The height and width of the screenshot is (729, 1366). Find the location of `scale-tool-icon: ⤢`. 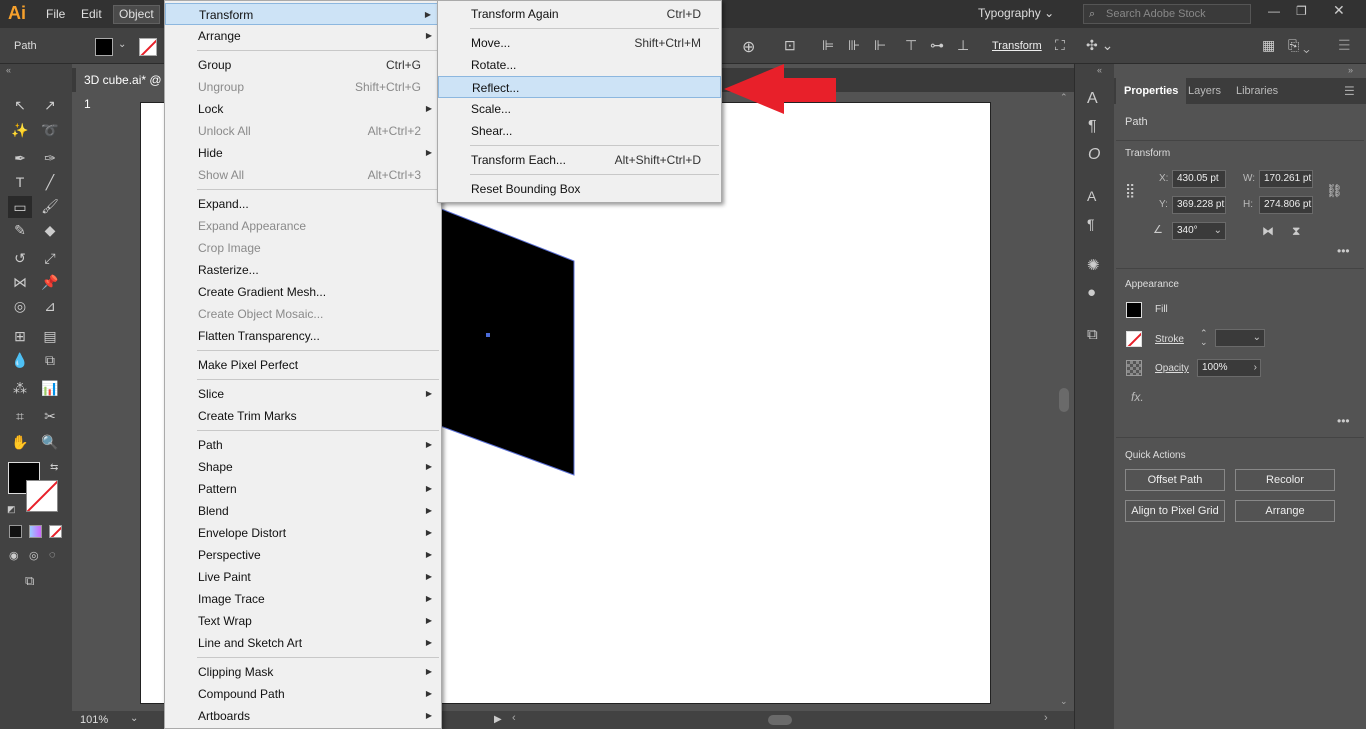

scale-tool-icon: ⤢ is located at coordinates (50, 258).